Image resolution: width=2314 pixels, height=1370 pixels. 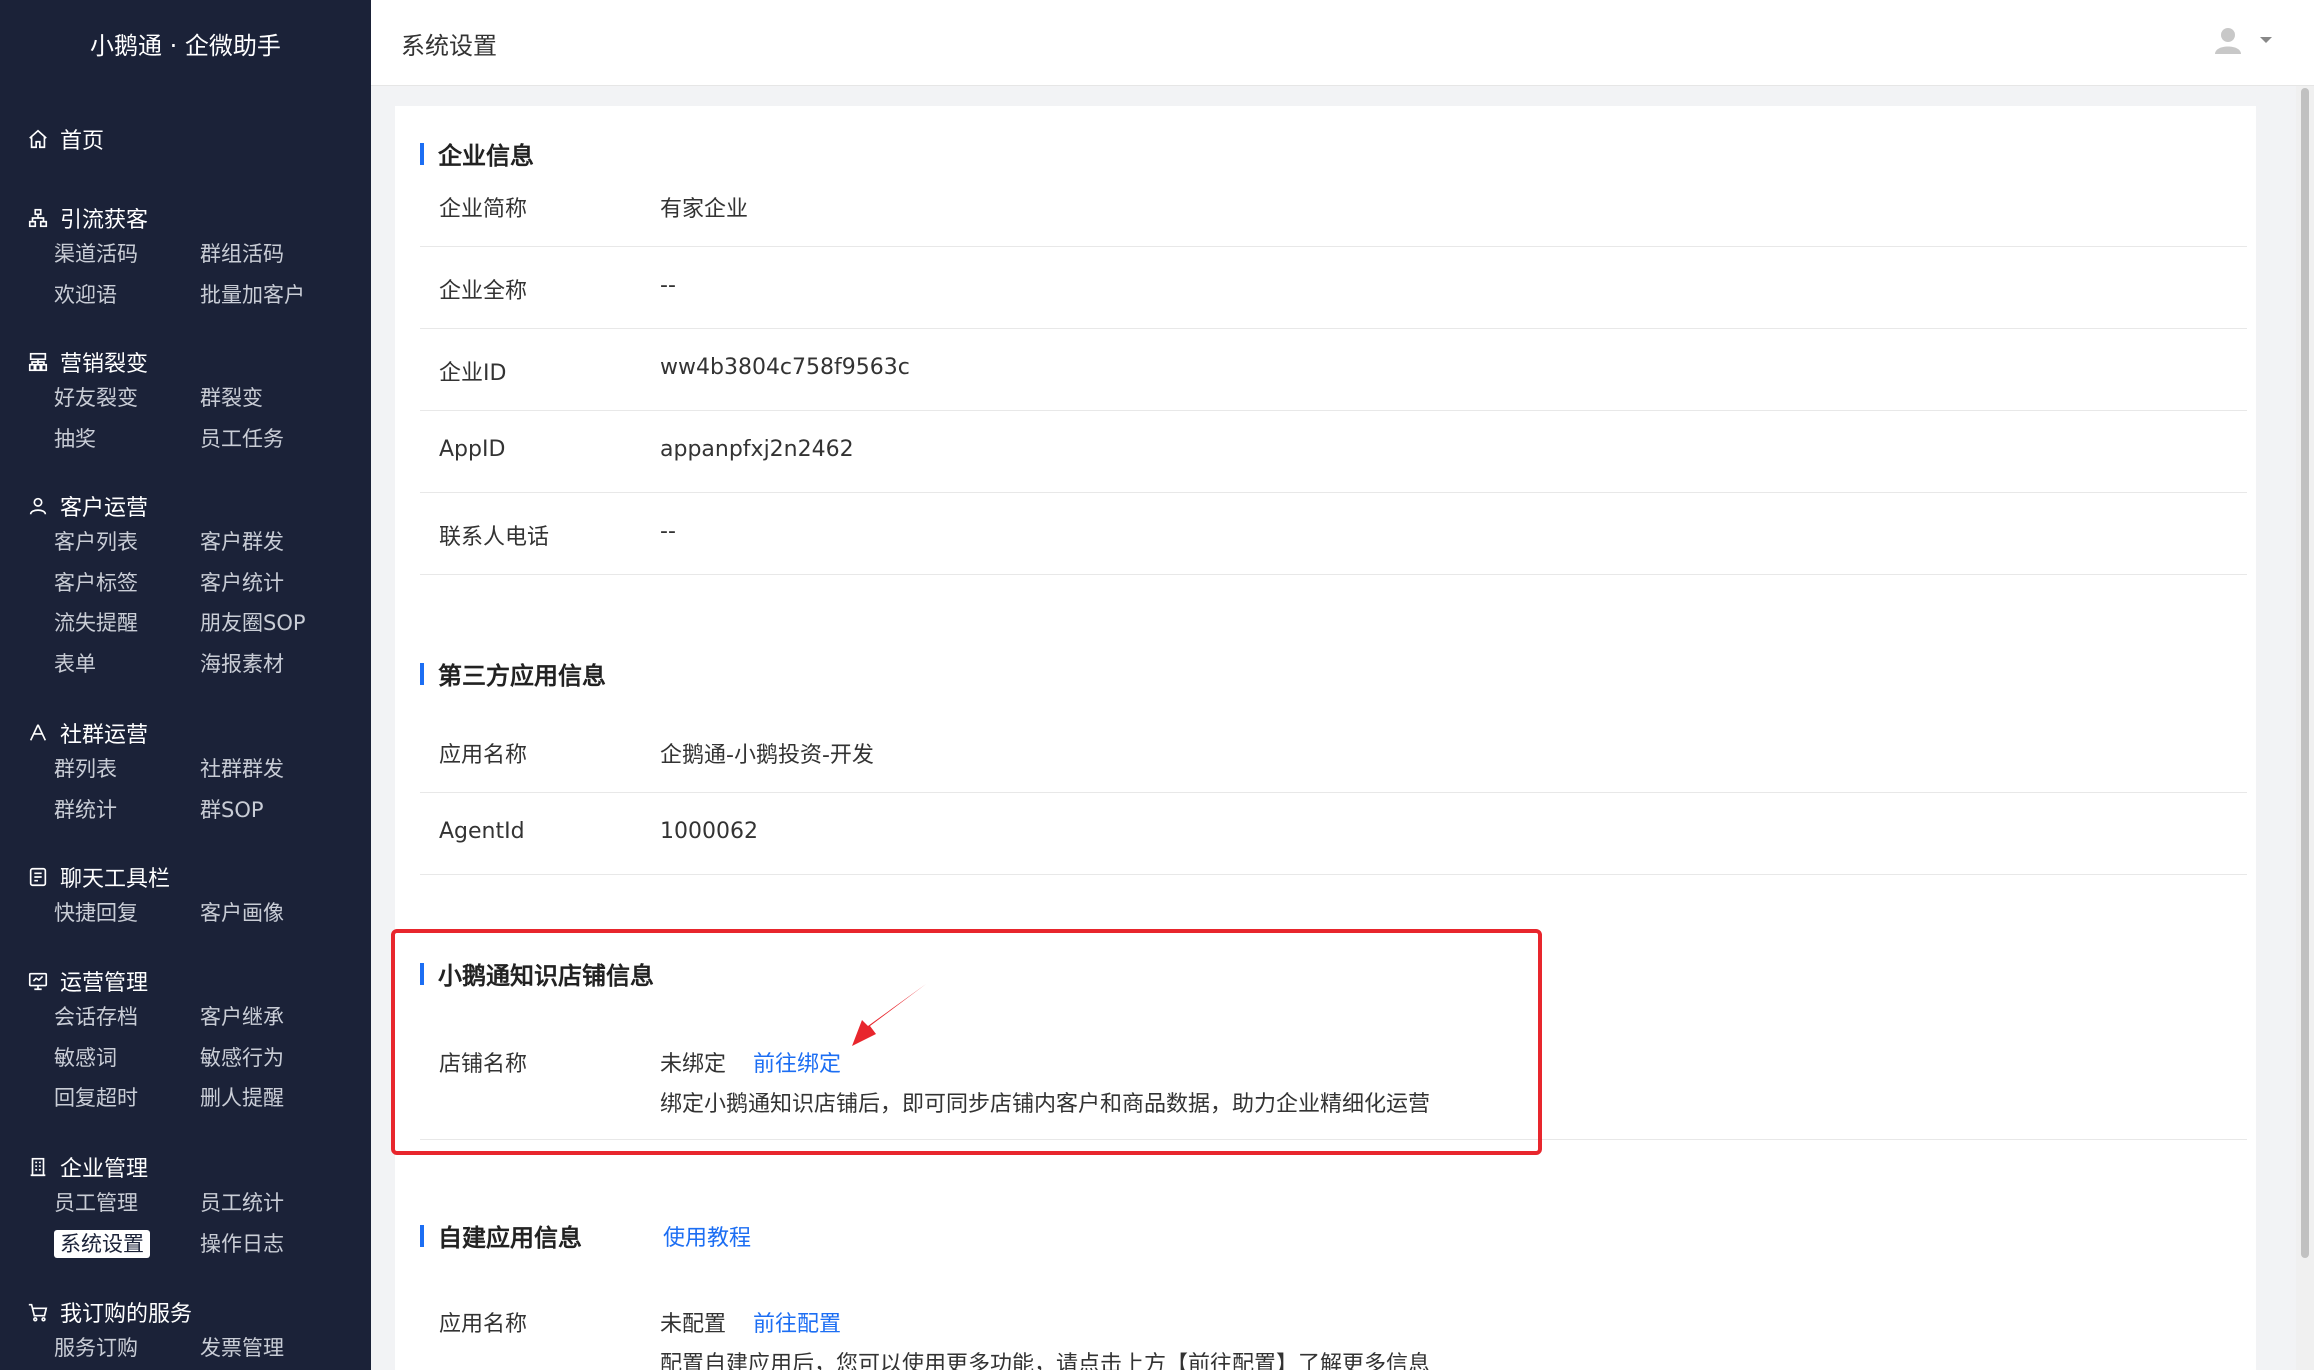 I want to click on sidebar-item: 批量加客户, so click(x=285, y=295).